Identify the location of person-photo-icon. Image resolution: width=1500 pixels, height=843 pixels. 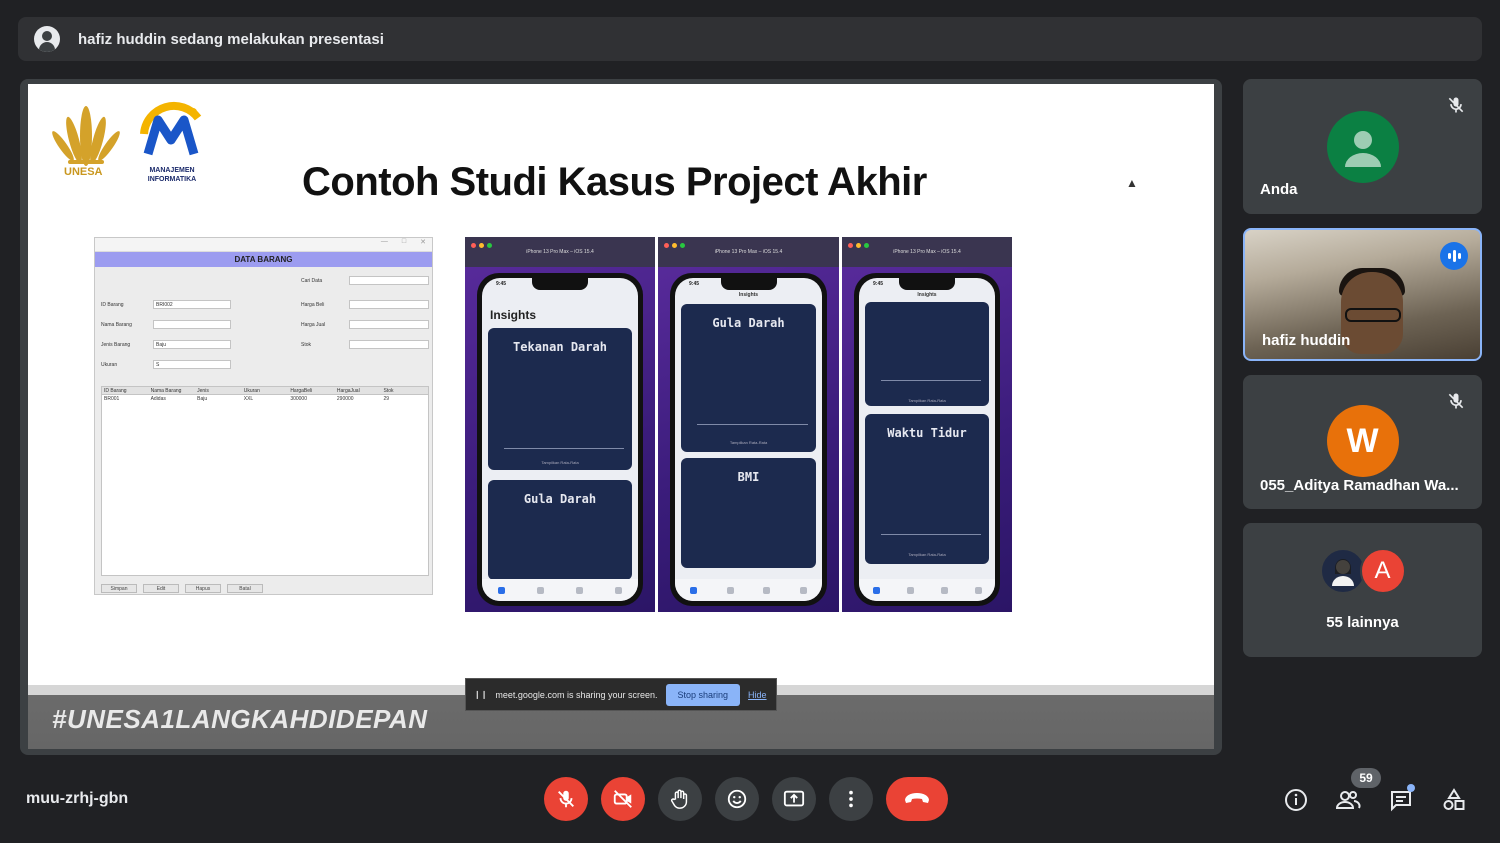
(1342, 572).